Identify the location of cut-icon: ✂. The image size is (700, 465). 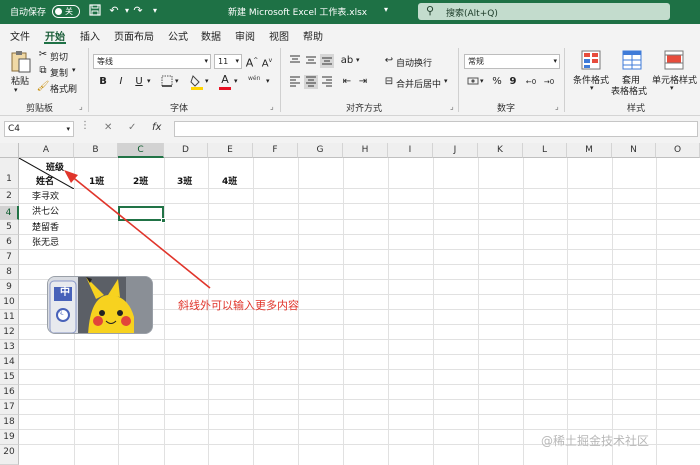
(43, 55).